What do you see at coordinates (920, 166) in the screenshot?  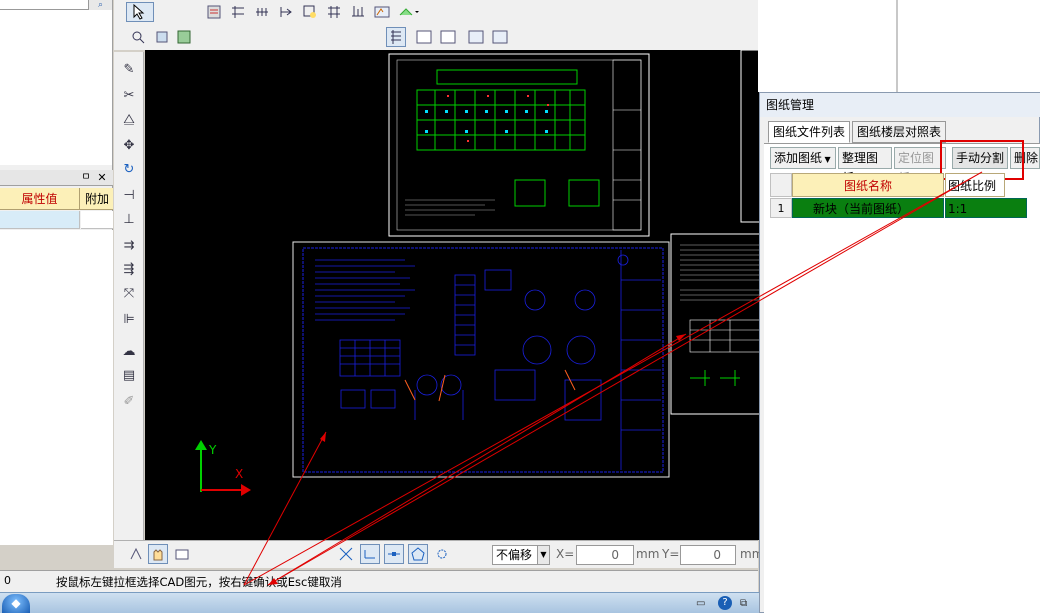 I see `locate-drawing-button: 定位图纸` at bounding box center [920, 166].